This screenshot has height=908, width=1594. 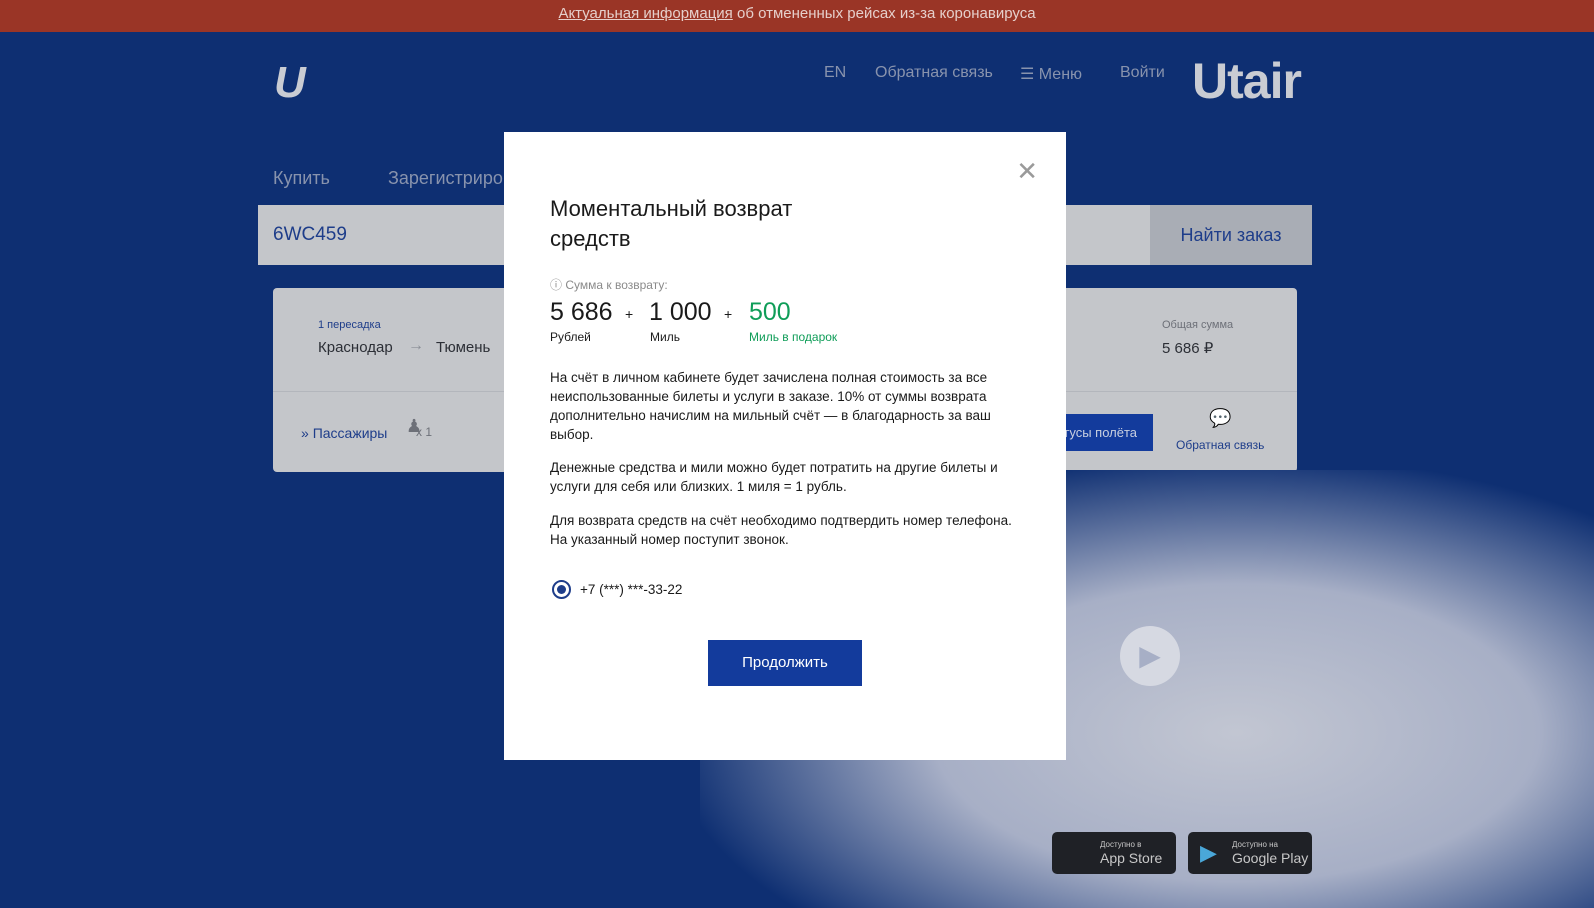 I want to click on amount-label-text: Сумма к возврату:, so click(x=616, y=285).